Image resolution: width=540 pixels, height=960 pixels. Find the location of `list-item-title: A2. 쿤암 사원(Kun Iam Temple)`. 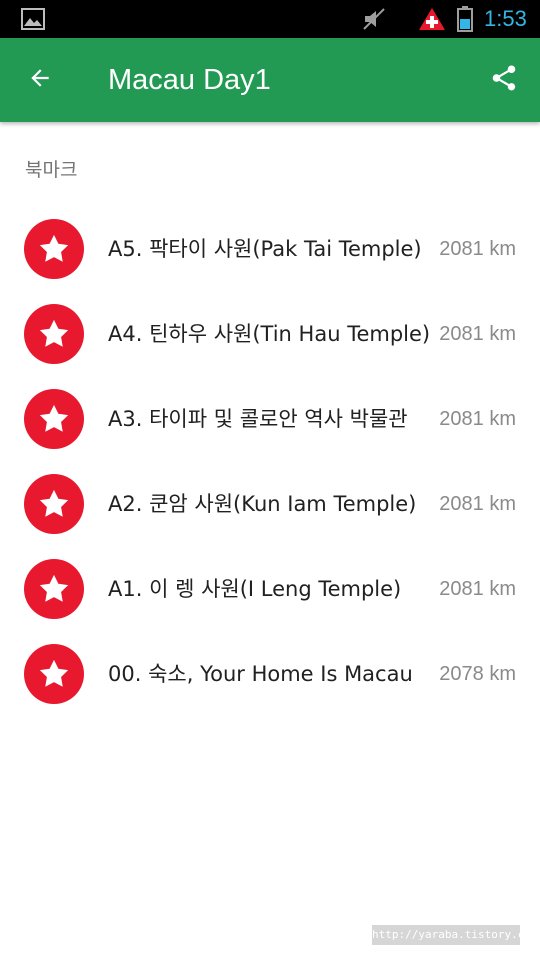

list-item-title: A2. 쿤암 사원(Kun Iam Temple) is located at coordinates (262, 504).